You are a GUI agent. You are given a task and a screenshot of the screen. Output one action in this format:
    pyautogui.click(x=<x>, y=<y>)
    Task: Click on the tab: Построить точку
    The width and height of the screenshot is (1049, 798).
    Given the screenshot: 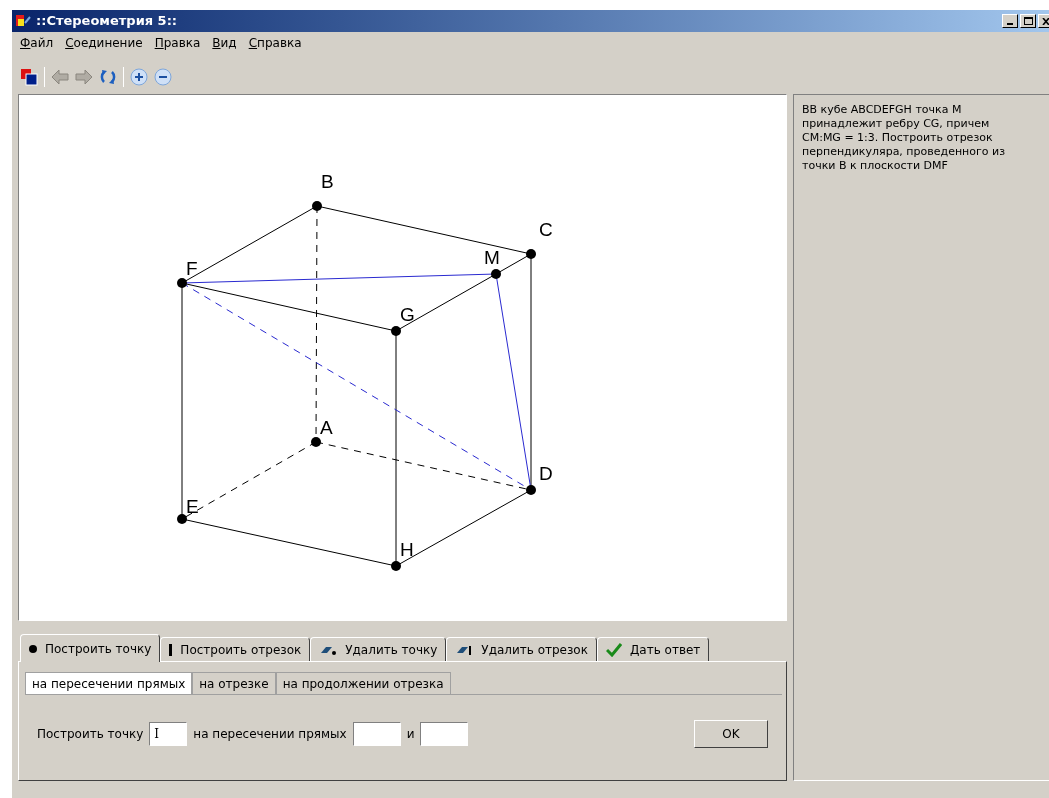 What is the action you would take?
    pyautogui.click(x=90, y=648)
    